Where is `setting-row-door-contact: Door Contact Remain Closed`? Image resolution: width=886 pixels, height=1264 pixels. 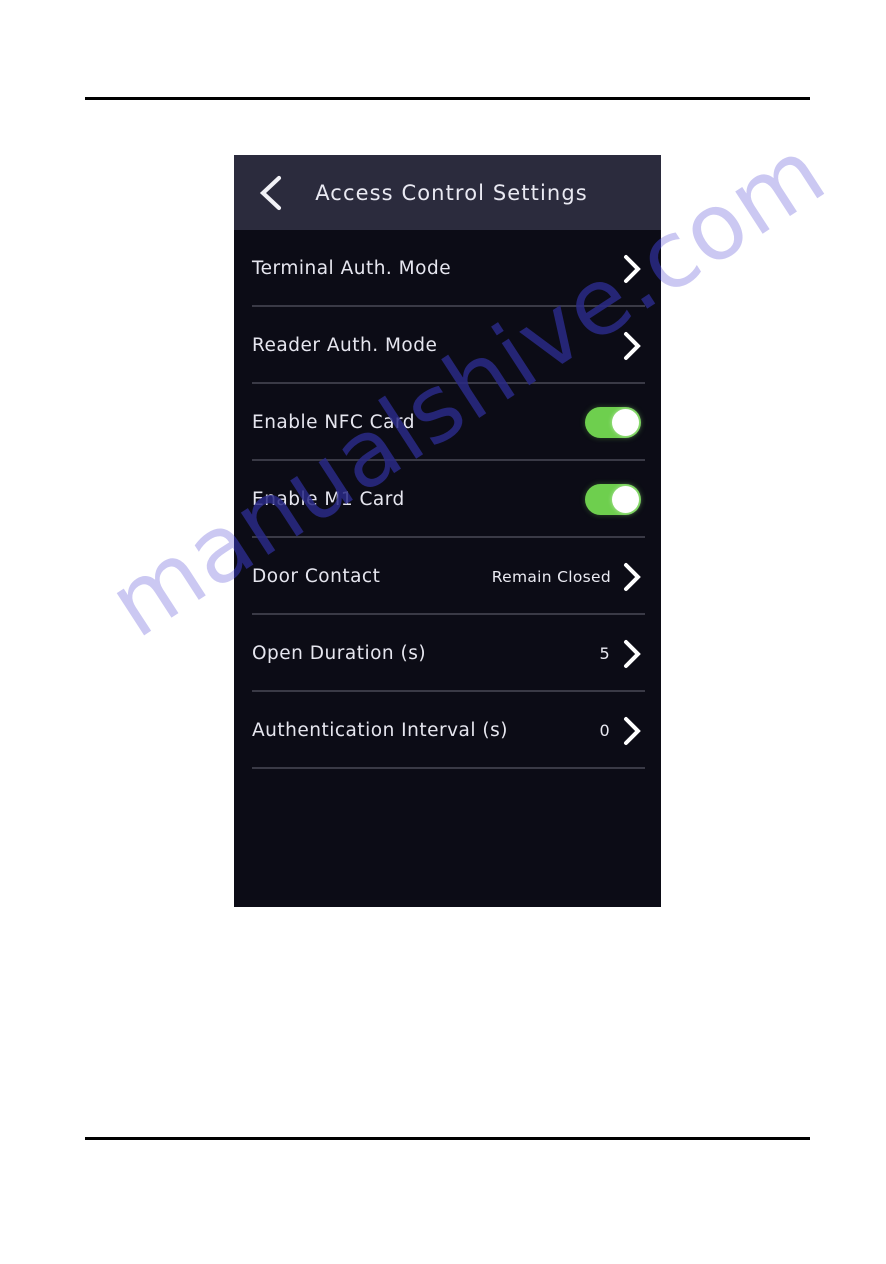 setting-row-door-contact: Door Contact Remain Closed is located at coordinates (447, 576).